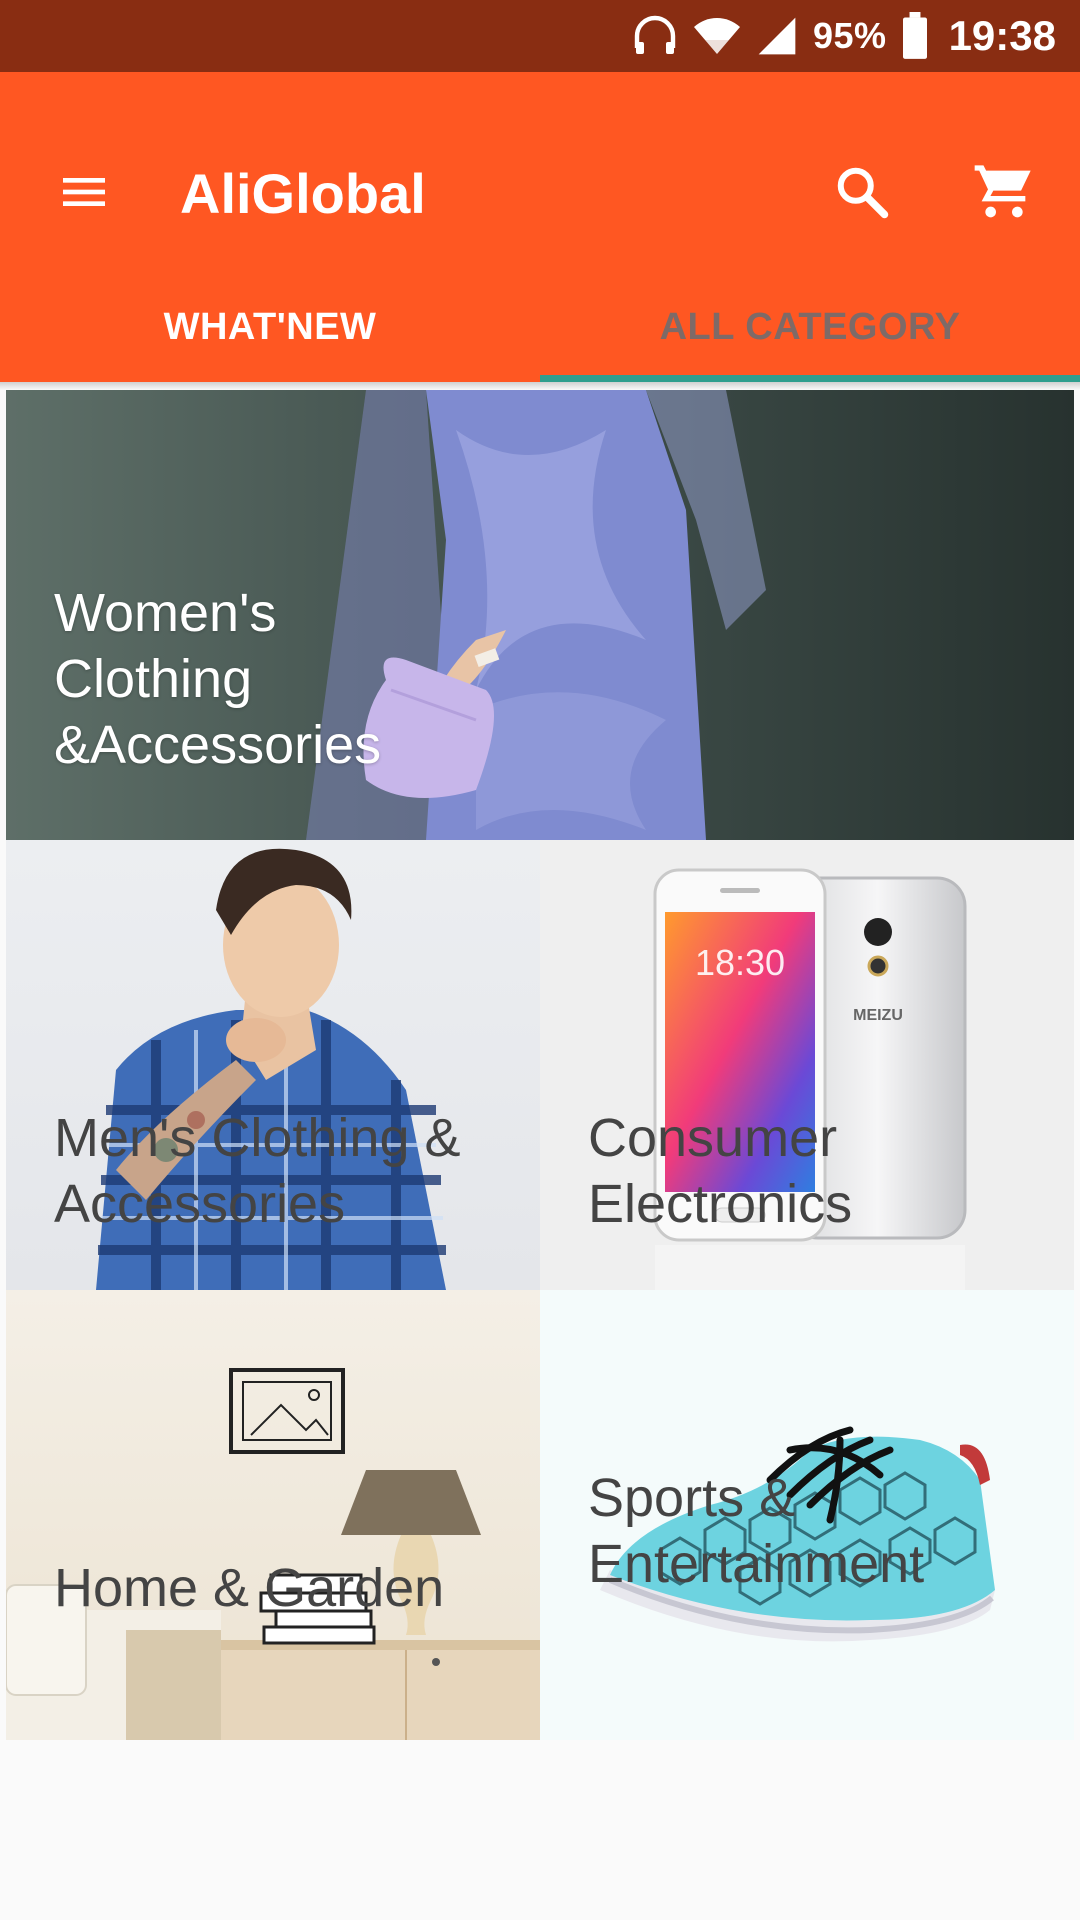  What do you see at coordinates (1002, 35) in the screenshot?
I see `clock: 19:38` at bounding box center [1002, 35].